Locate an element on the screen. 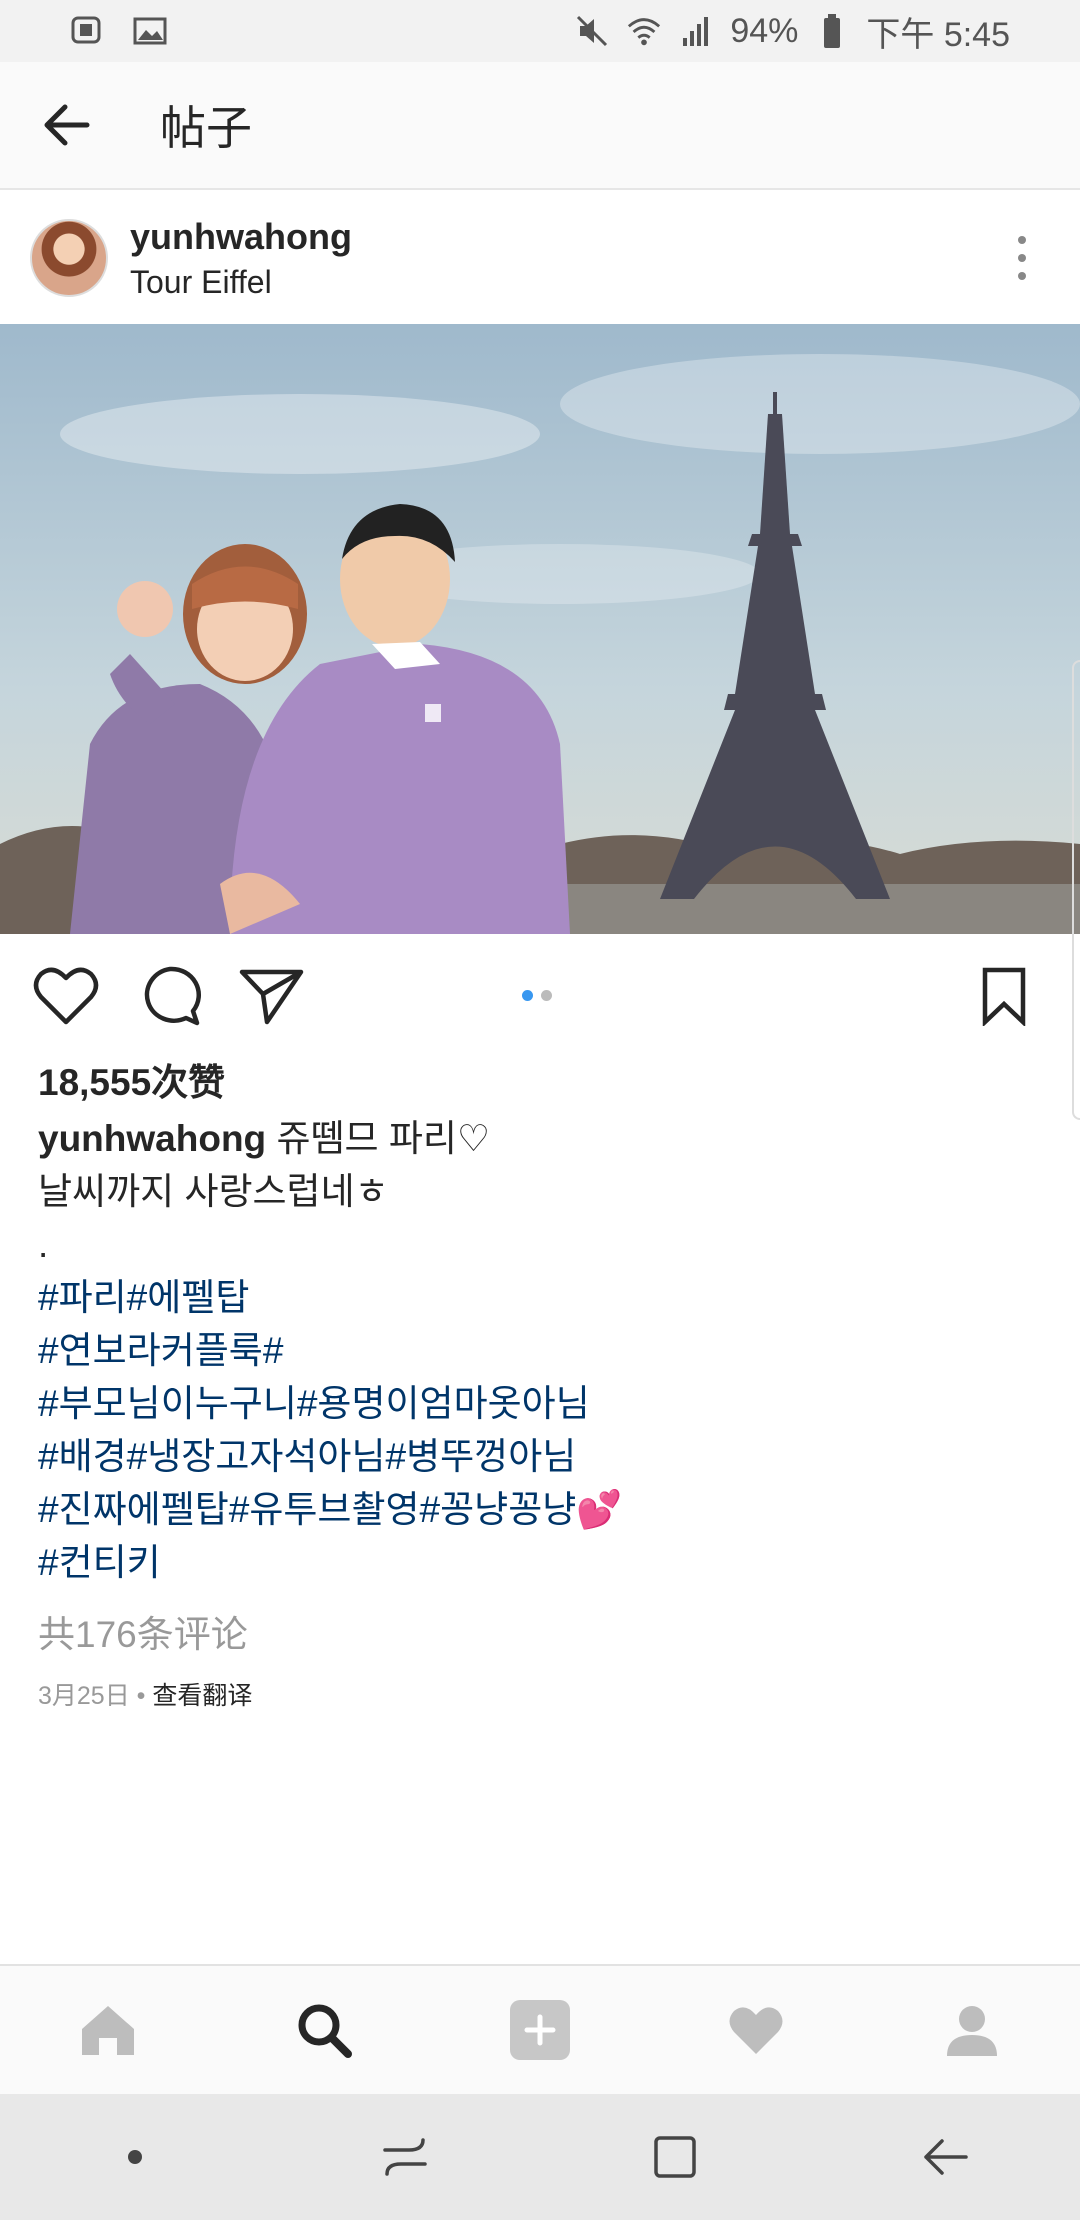 The height and width of the screenshot is (2220, 1080). post-date: 3月25日 is located at coordinates (84, 1696).